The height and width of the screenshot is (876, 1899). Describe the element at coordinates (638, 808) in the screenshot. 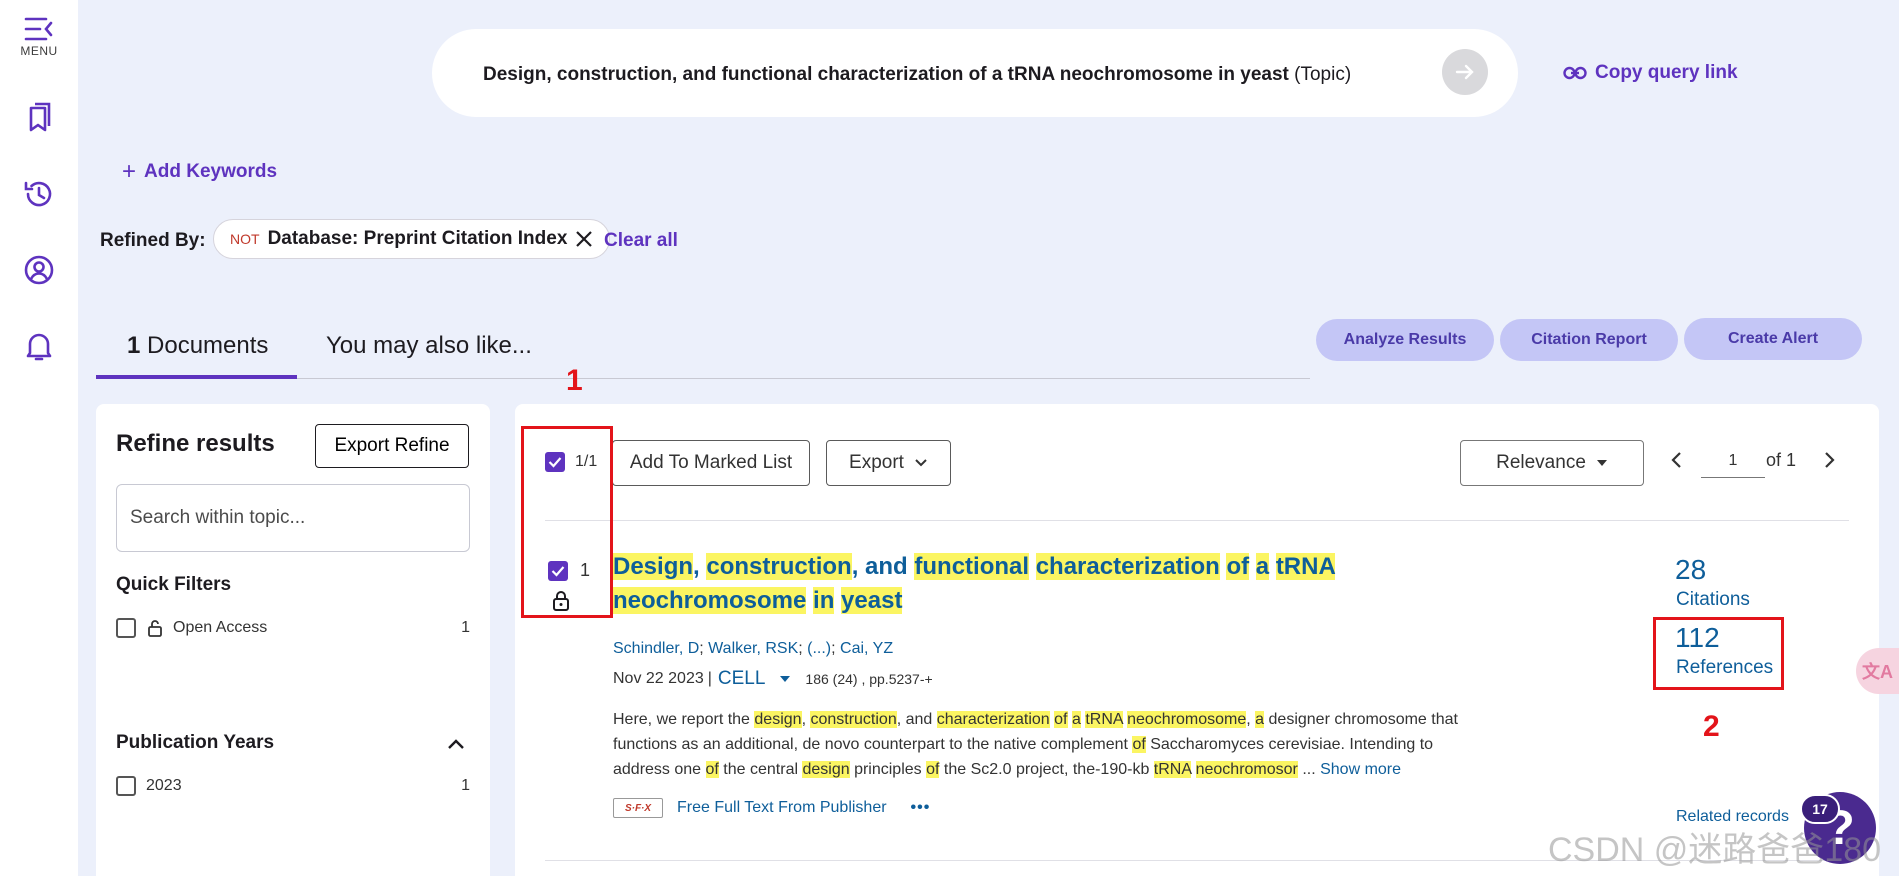

I see `sfx-logo-icon: S·F·X` at that location.